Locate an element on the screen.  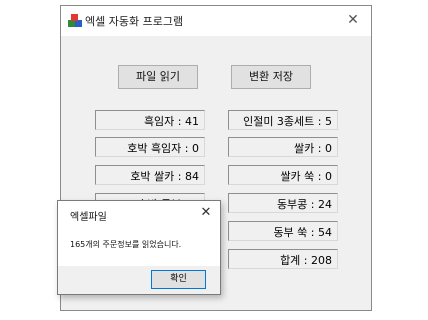
ok-button: 확인 is located at coordinates (178, 279).